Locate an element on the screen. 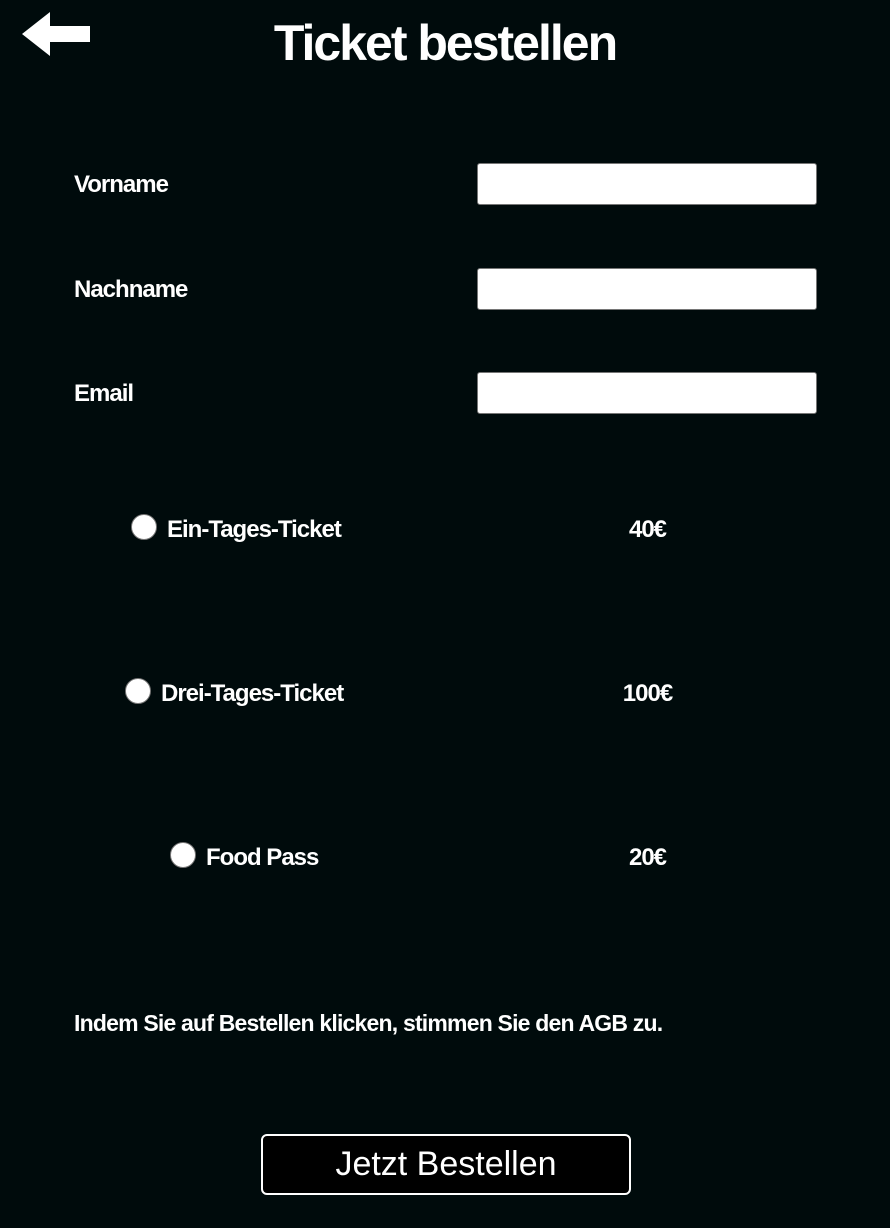 This screenshot has height=1228, width=890. option-price: 20€ is located at coordinates (647, 857).